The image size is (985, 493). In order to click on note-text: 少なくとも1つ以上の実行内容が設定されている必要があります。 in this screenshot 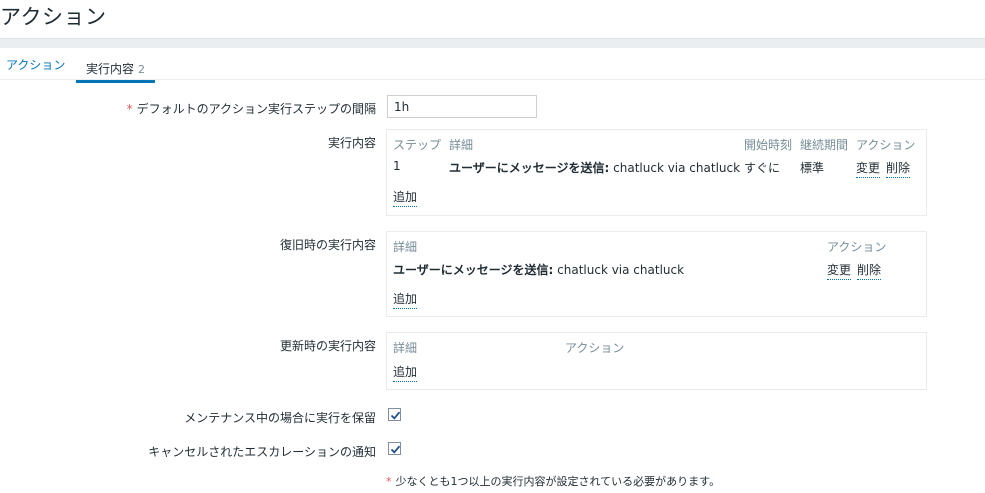, I will do `click(558, 481)`.